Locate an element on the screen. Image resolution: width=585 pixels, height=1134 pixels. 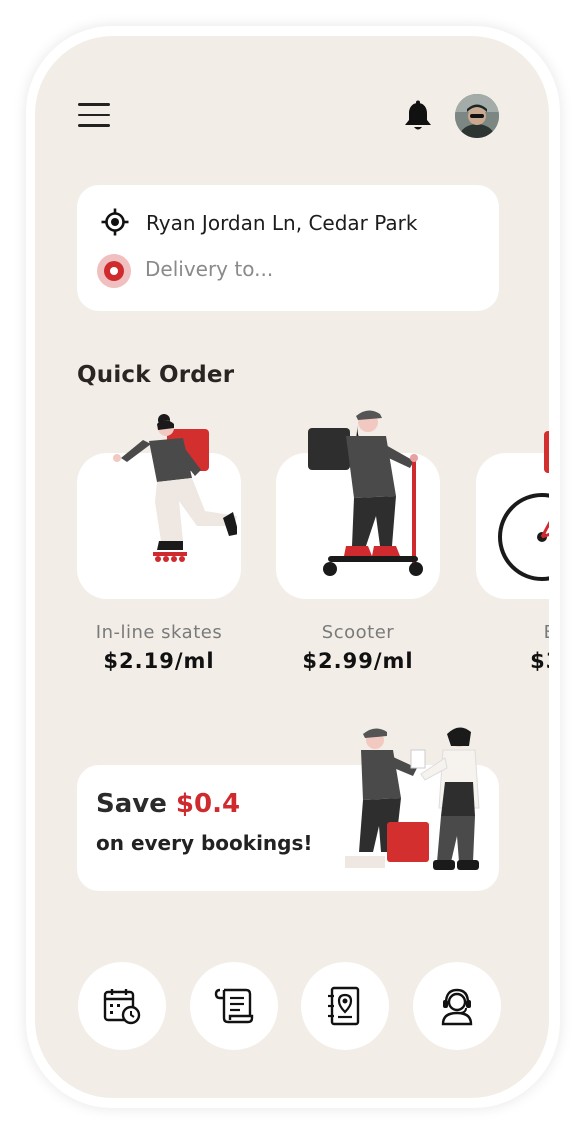
nav-addresses-button is located at coordinates (345, 1006).